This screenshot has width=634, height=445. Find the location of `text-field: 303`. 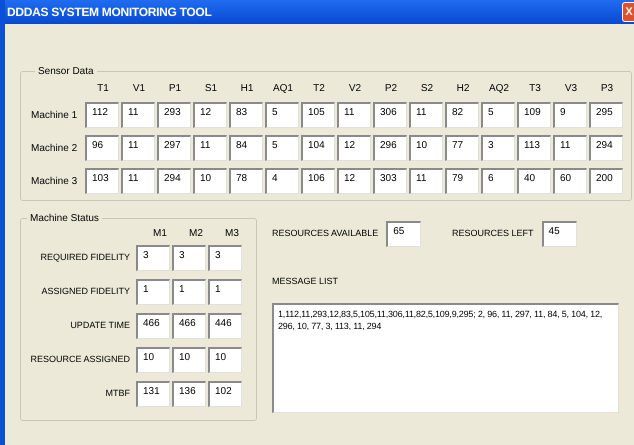

text-field: 303 is located at coordinates (390, 181).